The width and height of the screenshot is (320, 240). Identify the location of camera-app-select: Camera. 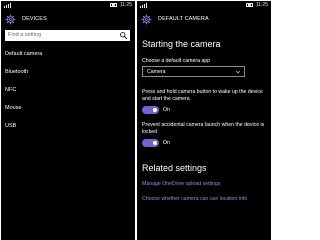
(193, 71).